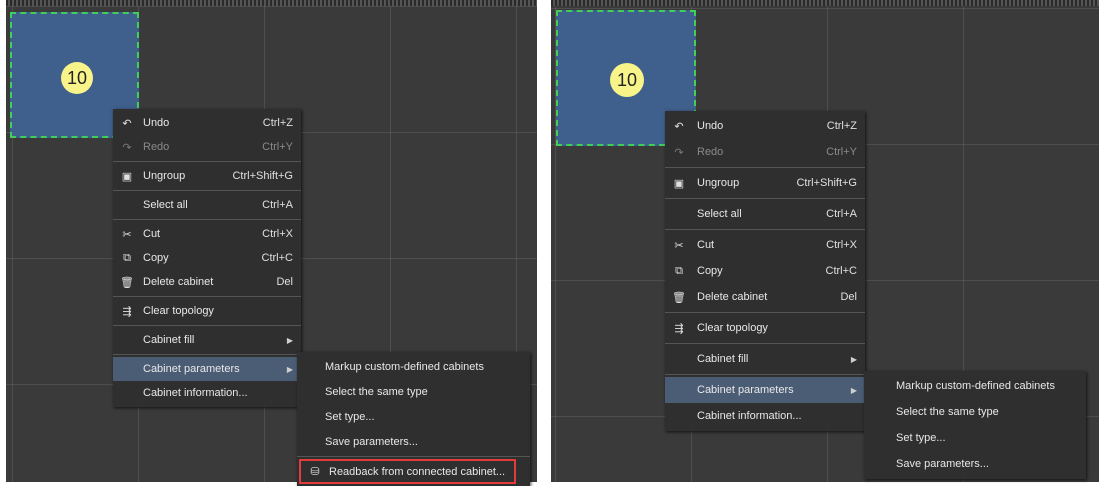 The width and height of the screenshot is (1099, 486). I want to click on readback-icon: ⛁, so click(315, 472).